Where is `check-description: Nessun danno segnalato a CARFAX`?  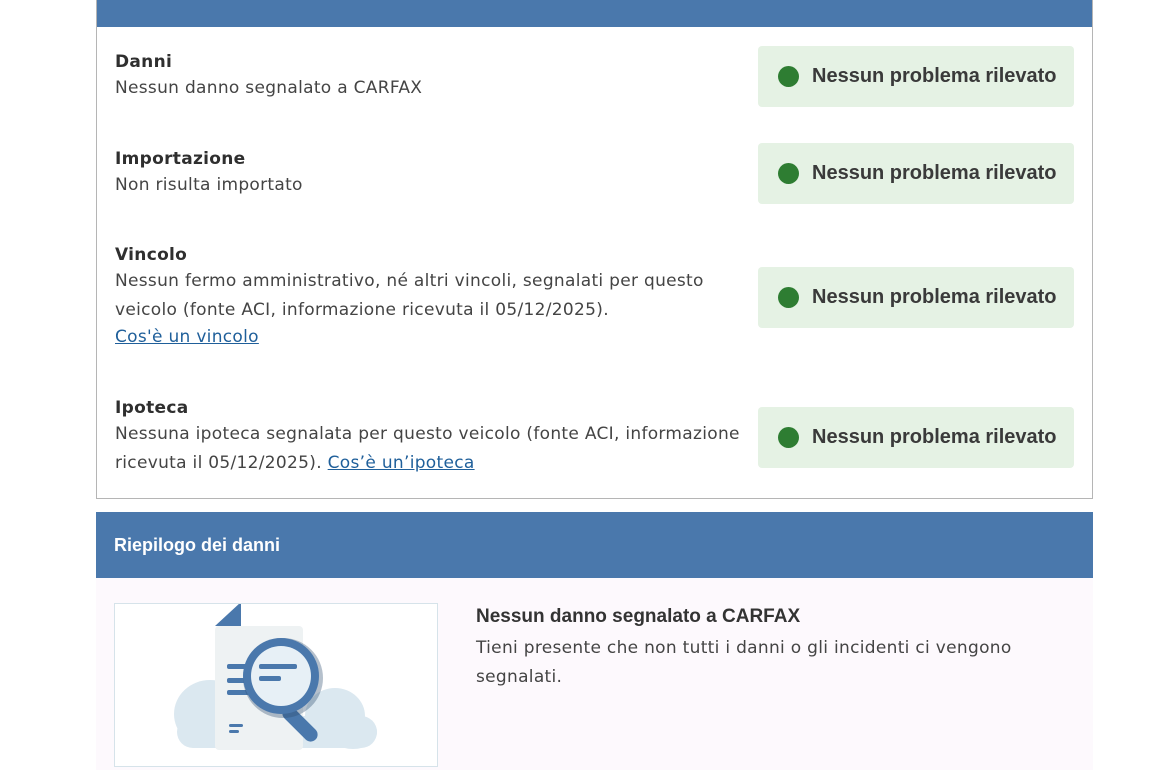
check-description: Nessun danno segnalato a CARFAX is located at coordinates (269, 88).